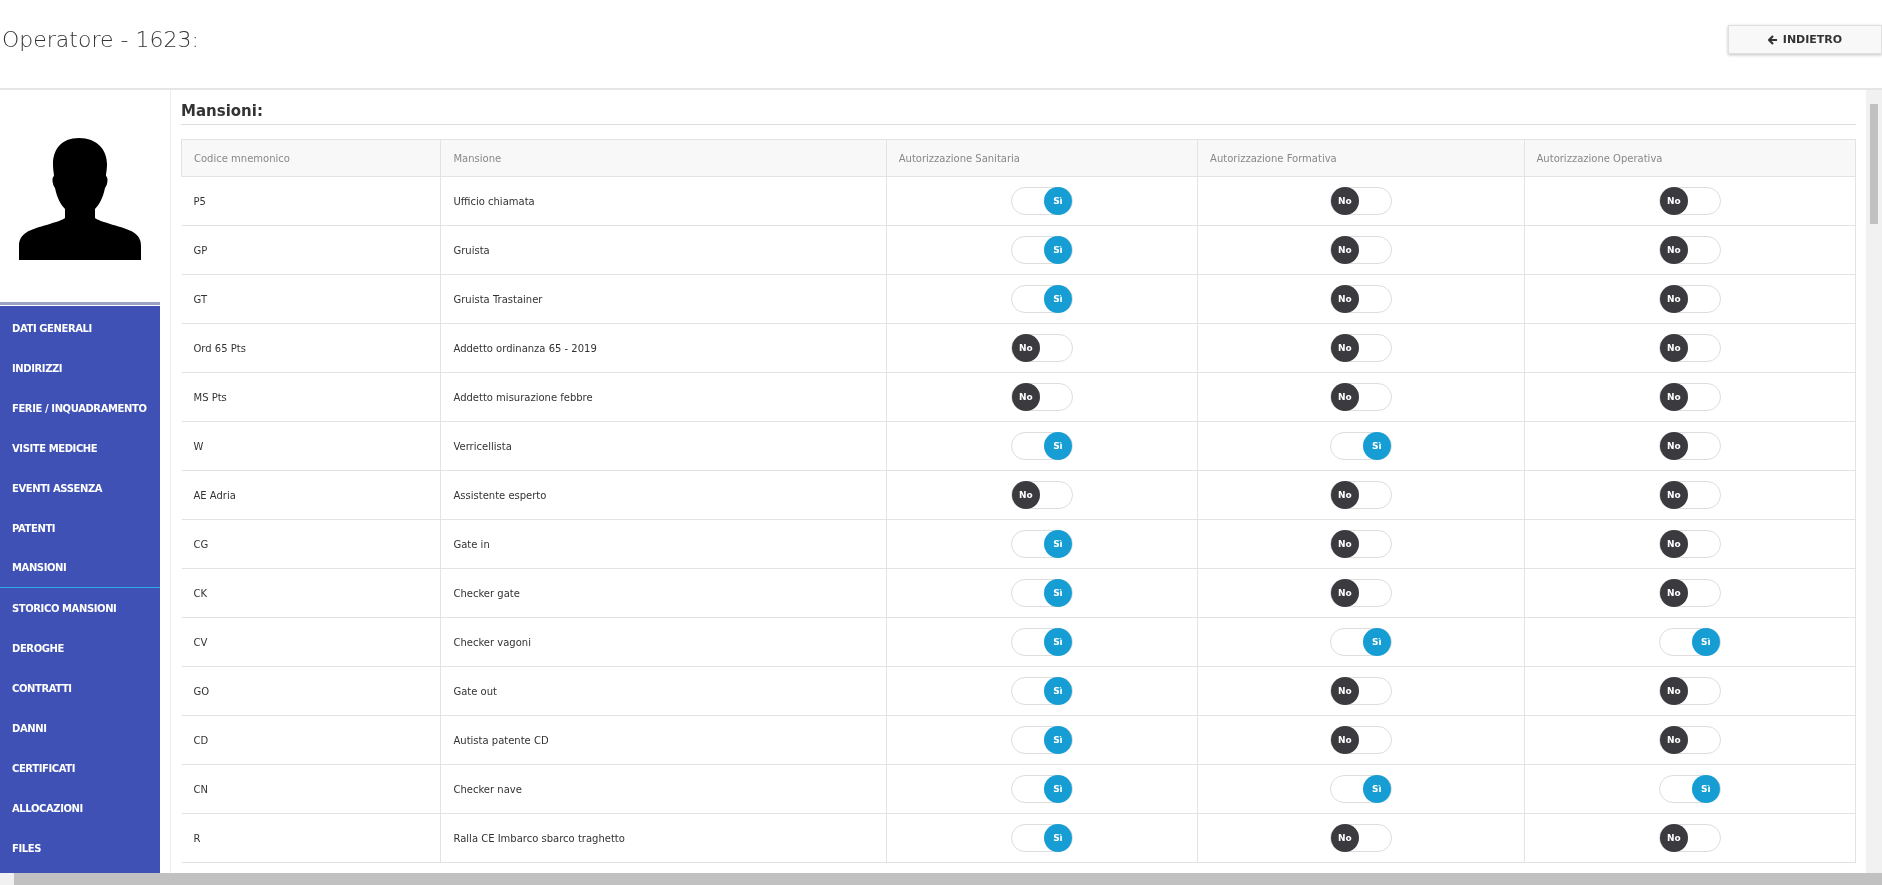  I want to click on task-cell: Gruista, so click(471, 250).